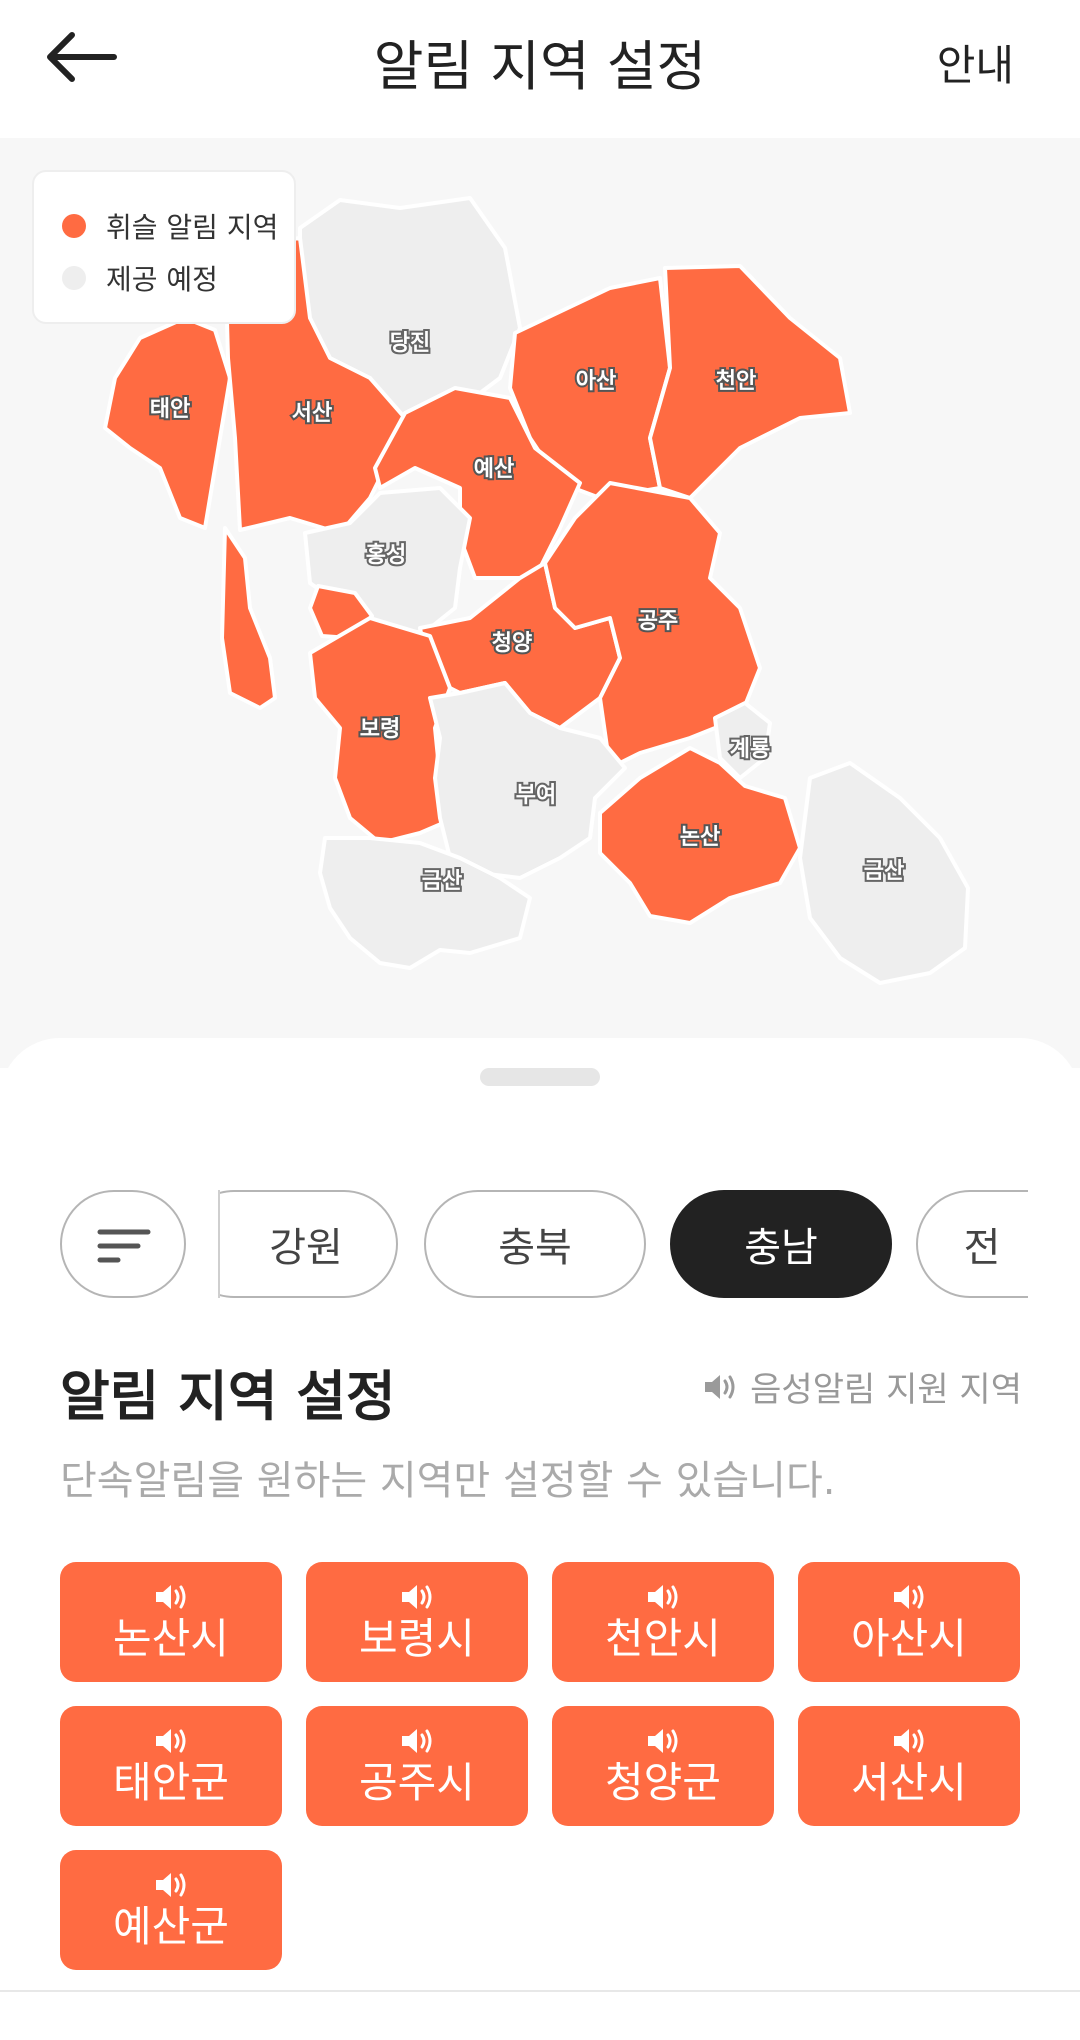 Image resolution: width=1080 pixels, height=2040 pixels. I want to click on region-button-cheonan: 천안시, so click(663, 1622).